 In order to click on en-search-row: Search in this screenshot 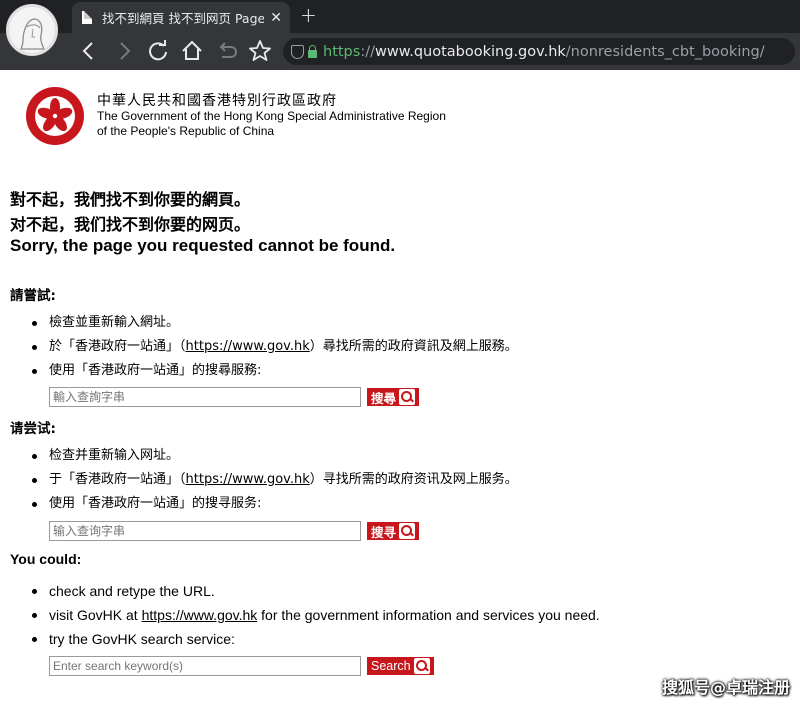, I will do `click(241, 666)`.